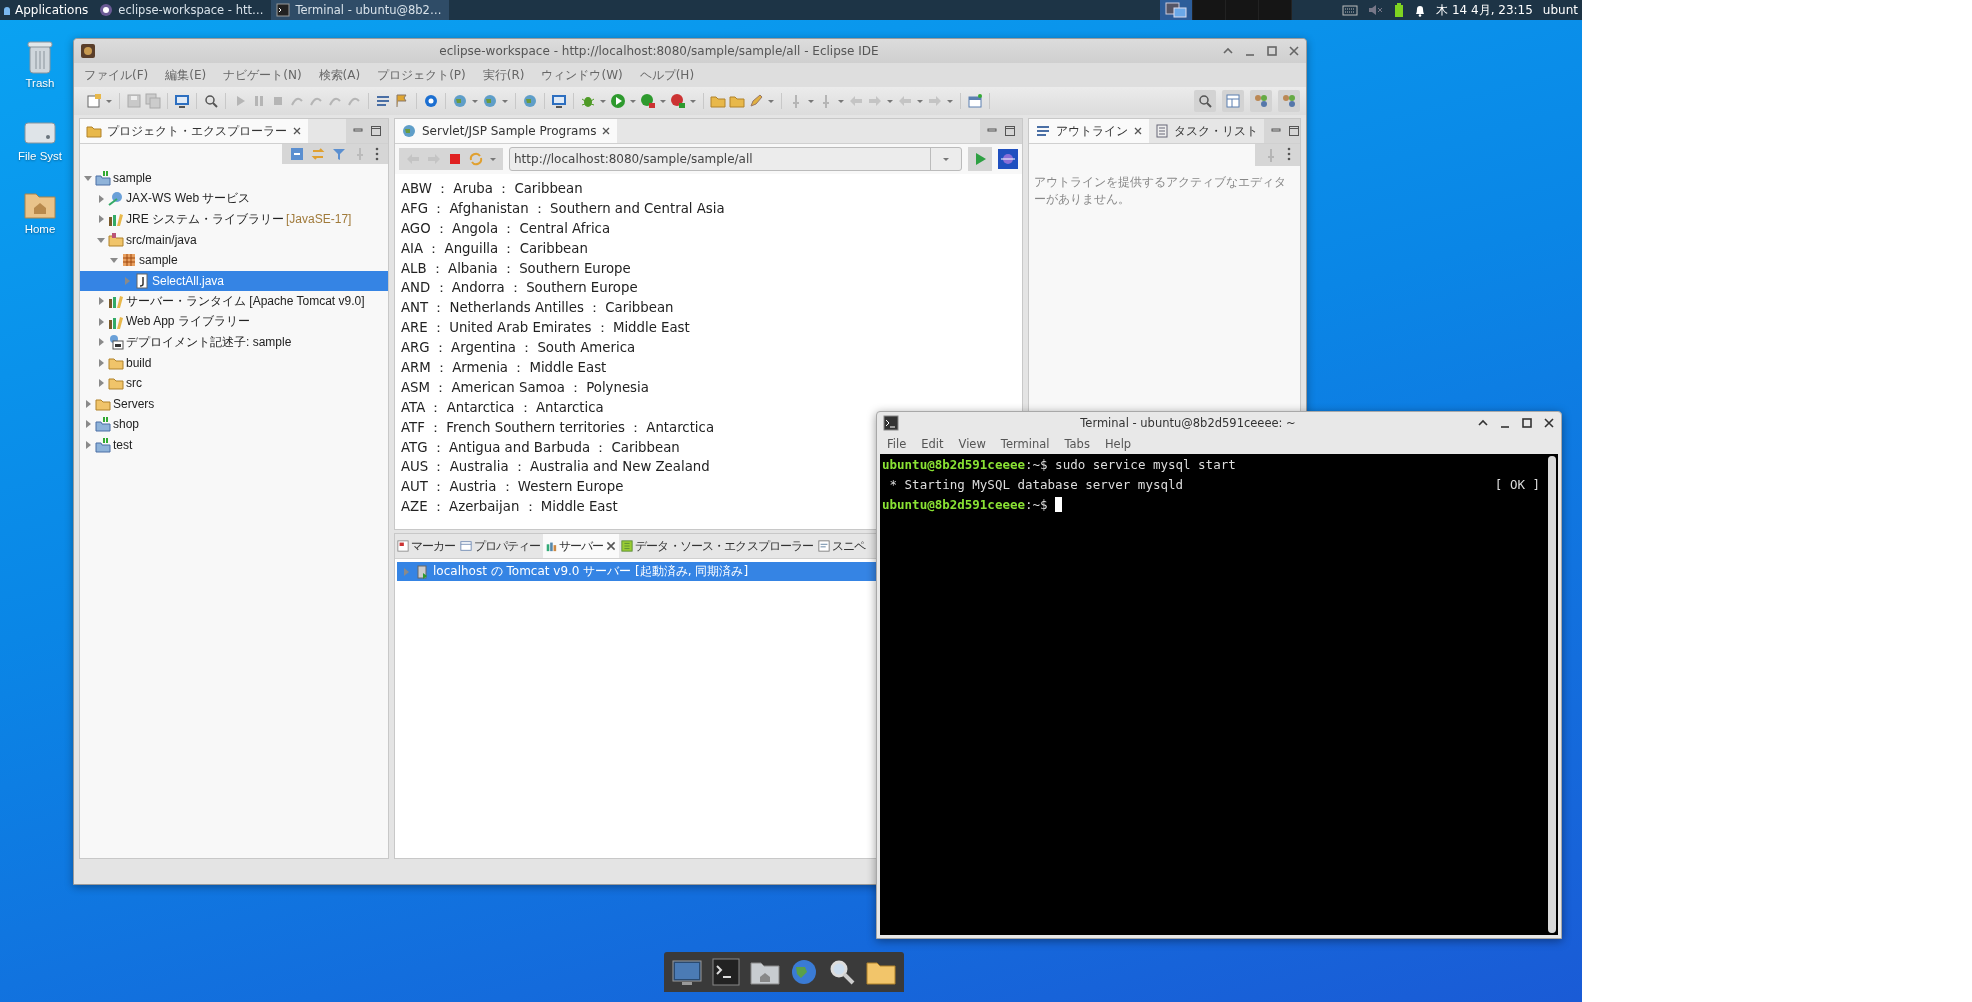 The image size is (1972, 1002). I want to click on view-tab: データ・ソース・エクスプローラー, so click(717, 546).